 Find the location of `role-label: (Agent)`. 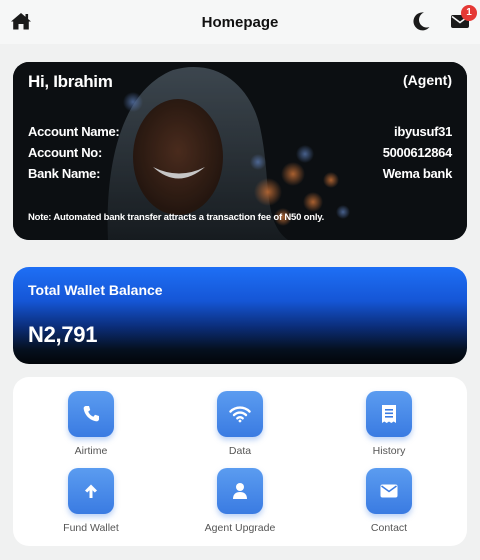

role-label: (Agent) is located at coordinates (427, 80).